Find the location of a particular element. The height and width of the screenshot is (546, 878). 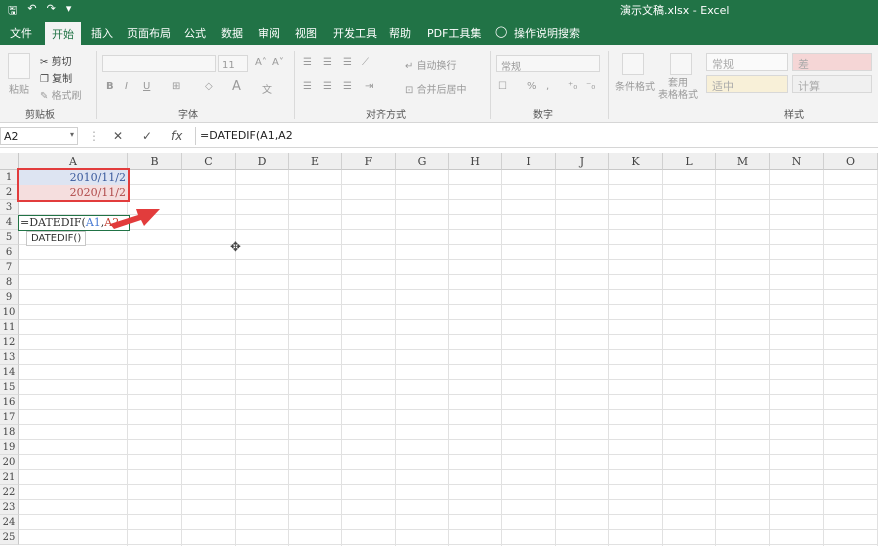

shrink-font-icon: A˅ is located at coordinates (278, 62).